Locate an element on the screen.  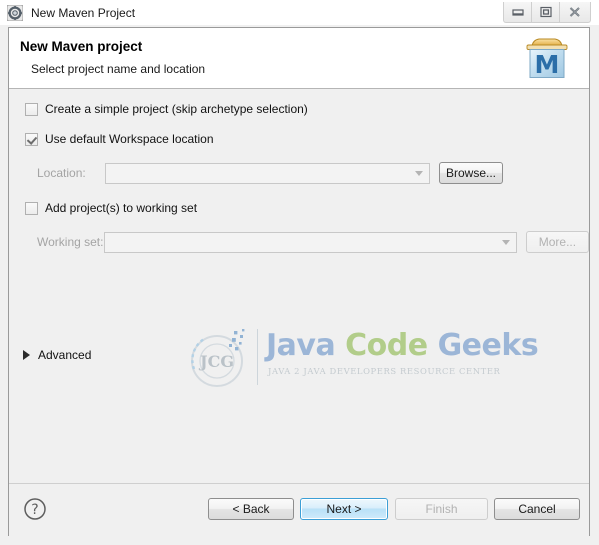
restore-button is located at coordinates (546, 12).